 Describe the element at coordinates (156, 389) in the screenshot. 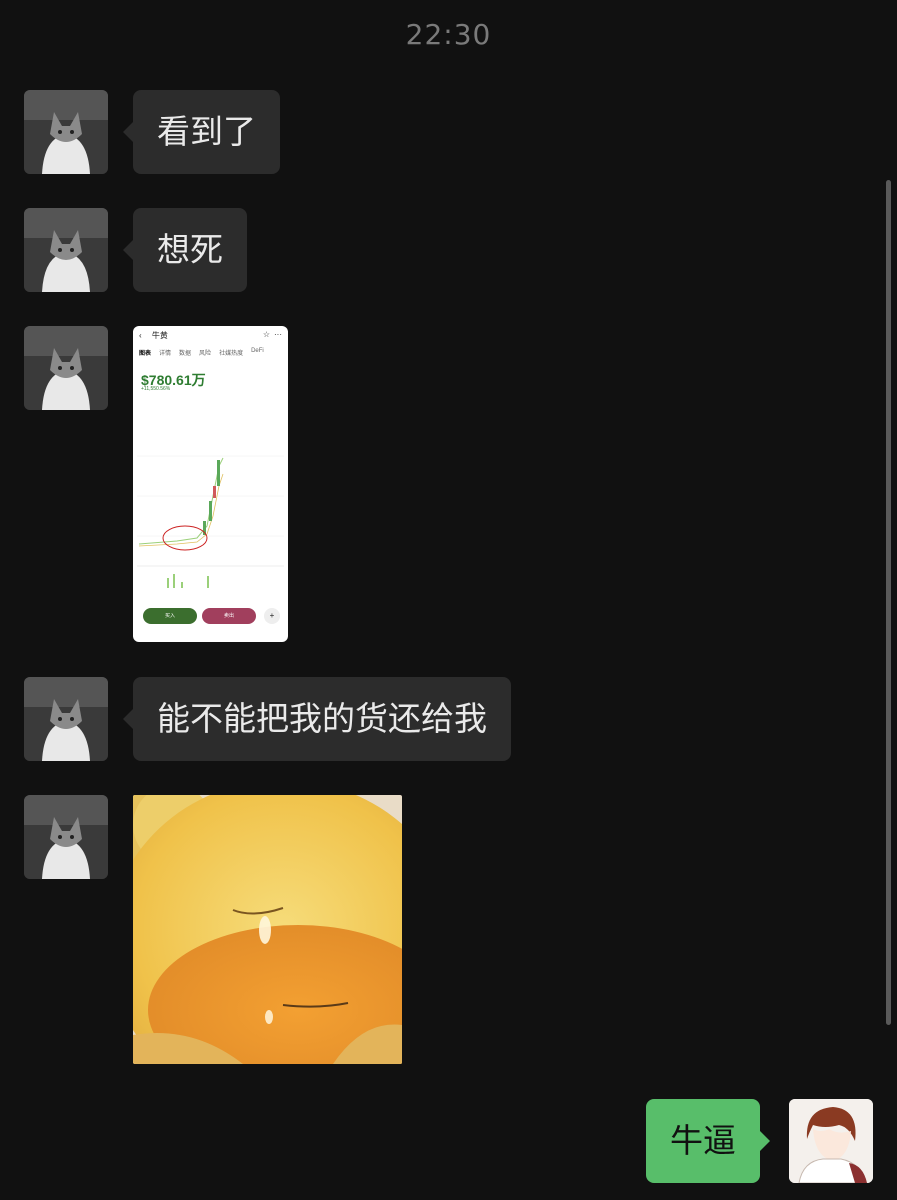

I see `screenshot-change: +11,550.56%` at that location.